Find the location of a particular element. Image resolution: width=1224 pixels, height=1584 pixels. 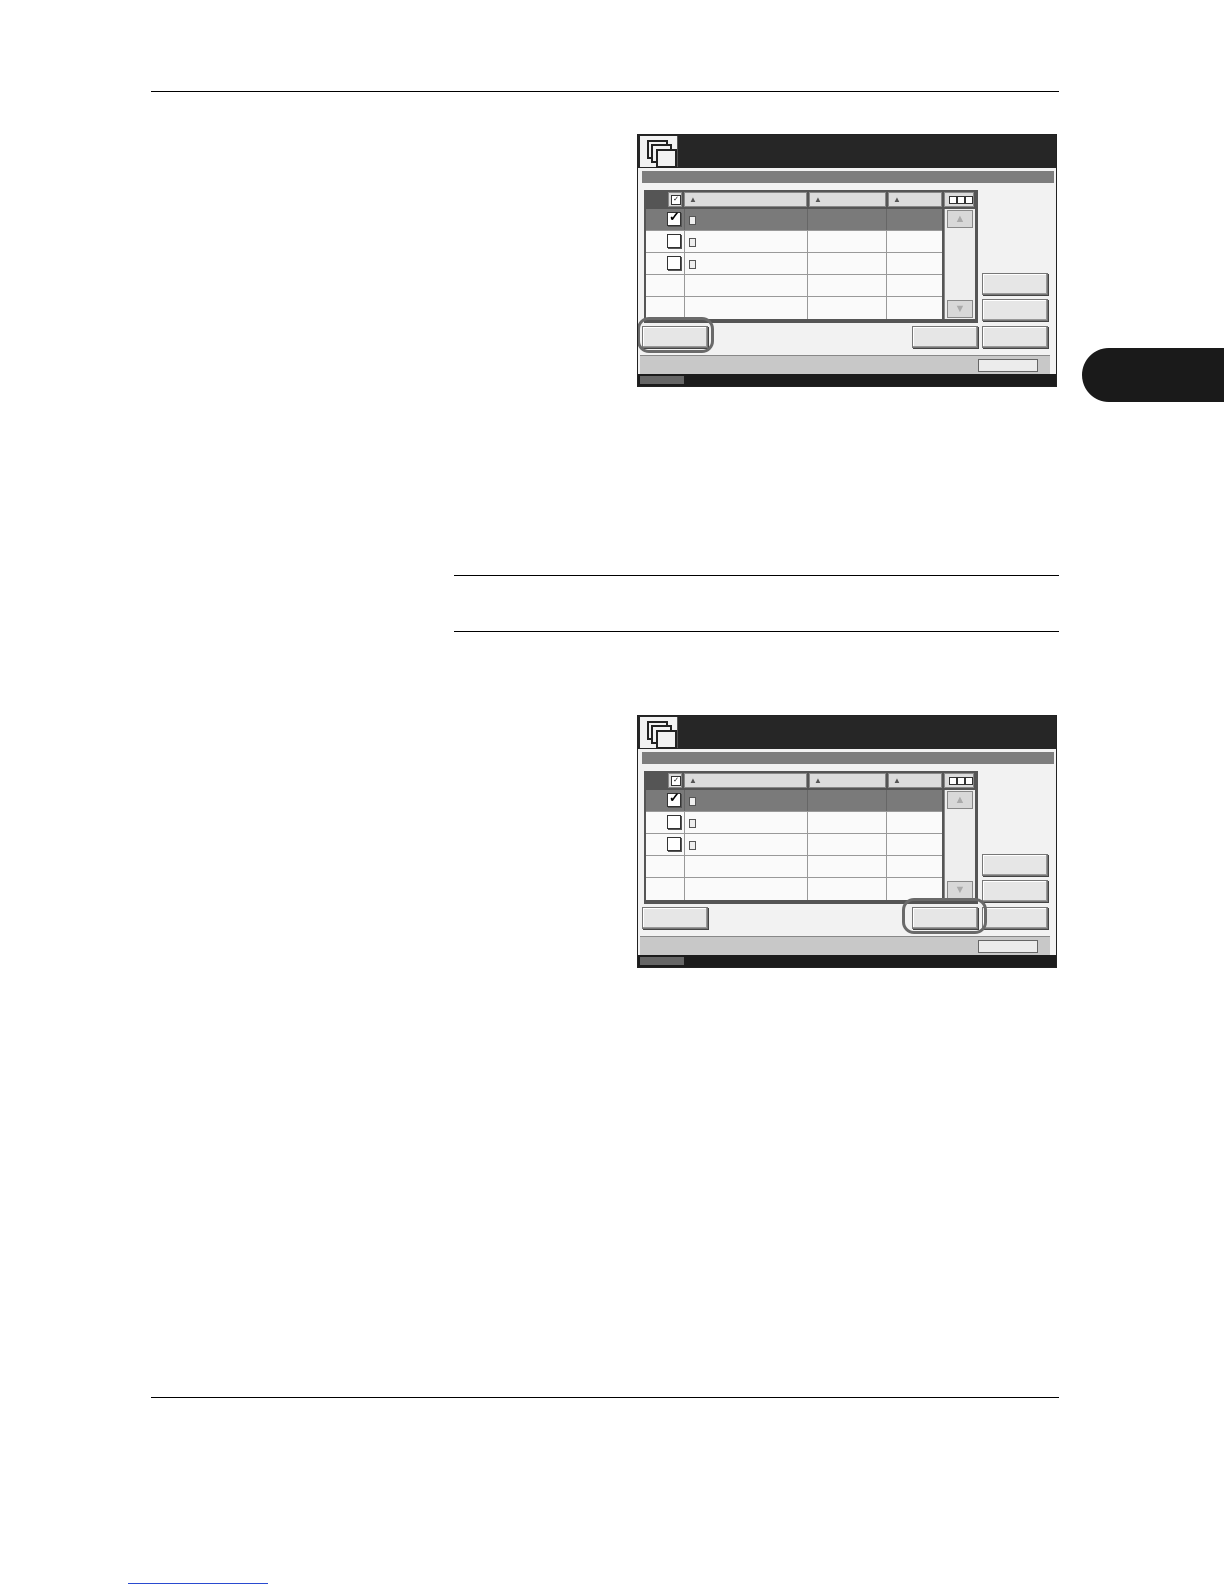

touch-panel-screen-2: ✓ ▲ ▲ ▲ ✓ ▲ ▼ is located at coordinates (847, 841).